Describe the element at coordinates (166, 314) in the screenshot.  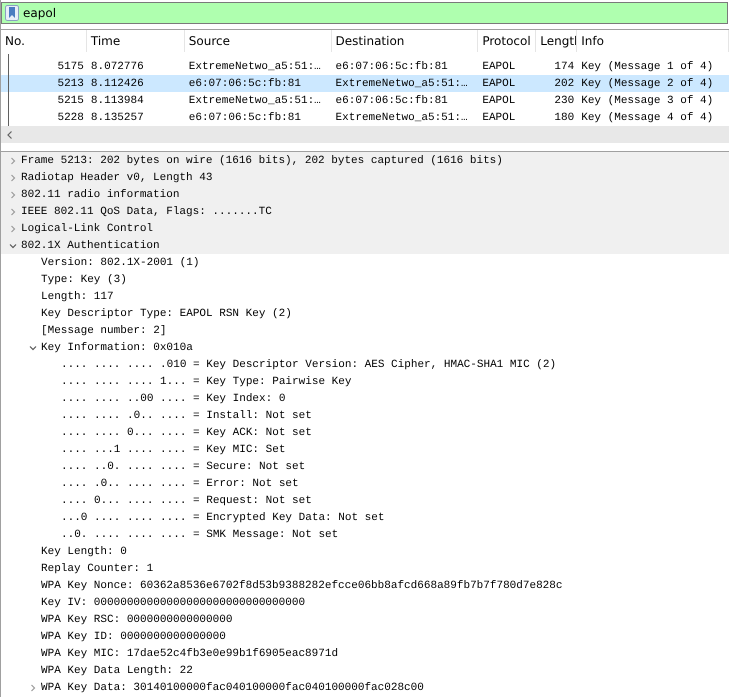
I see `detail-text: Key Descriptor Type: EAPOL RSN Key (2)` at that location.